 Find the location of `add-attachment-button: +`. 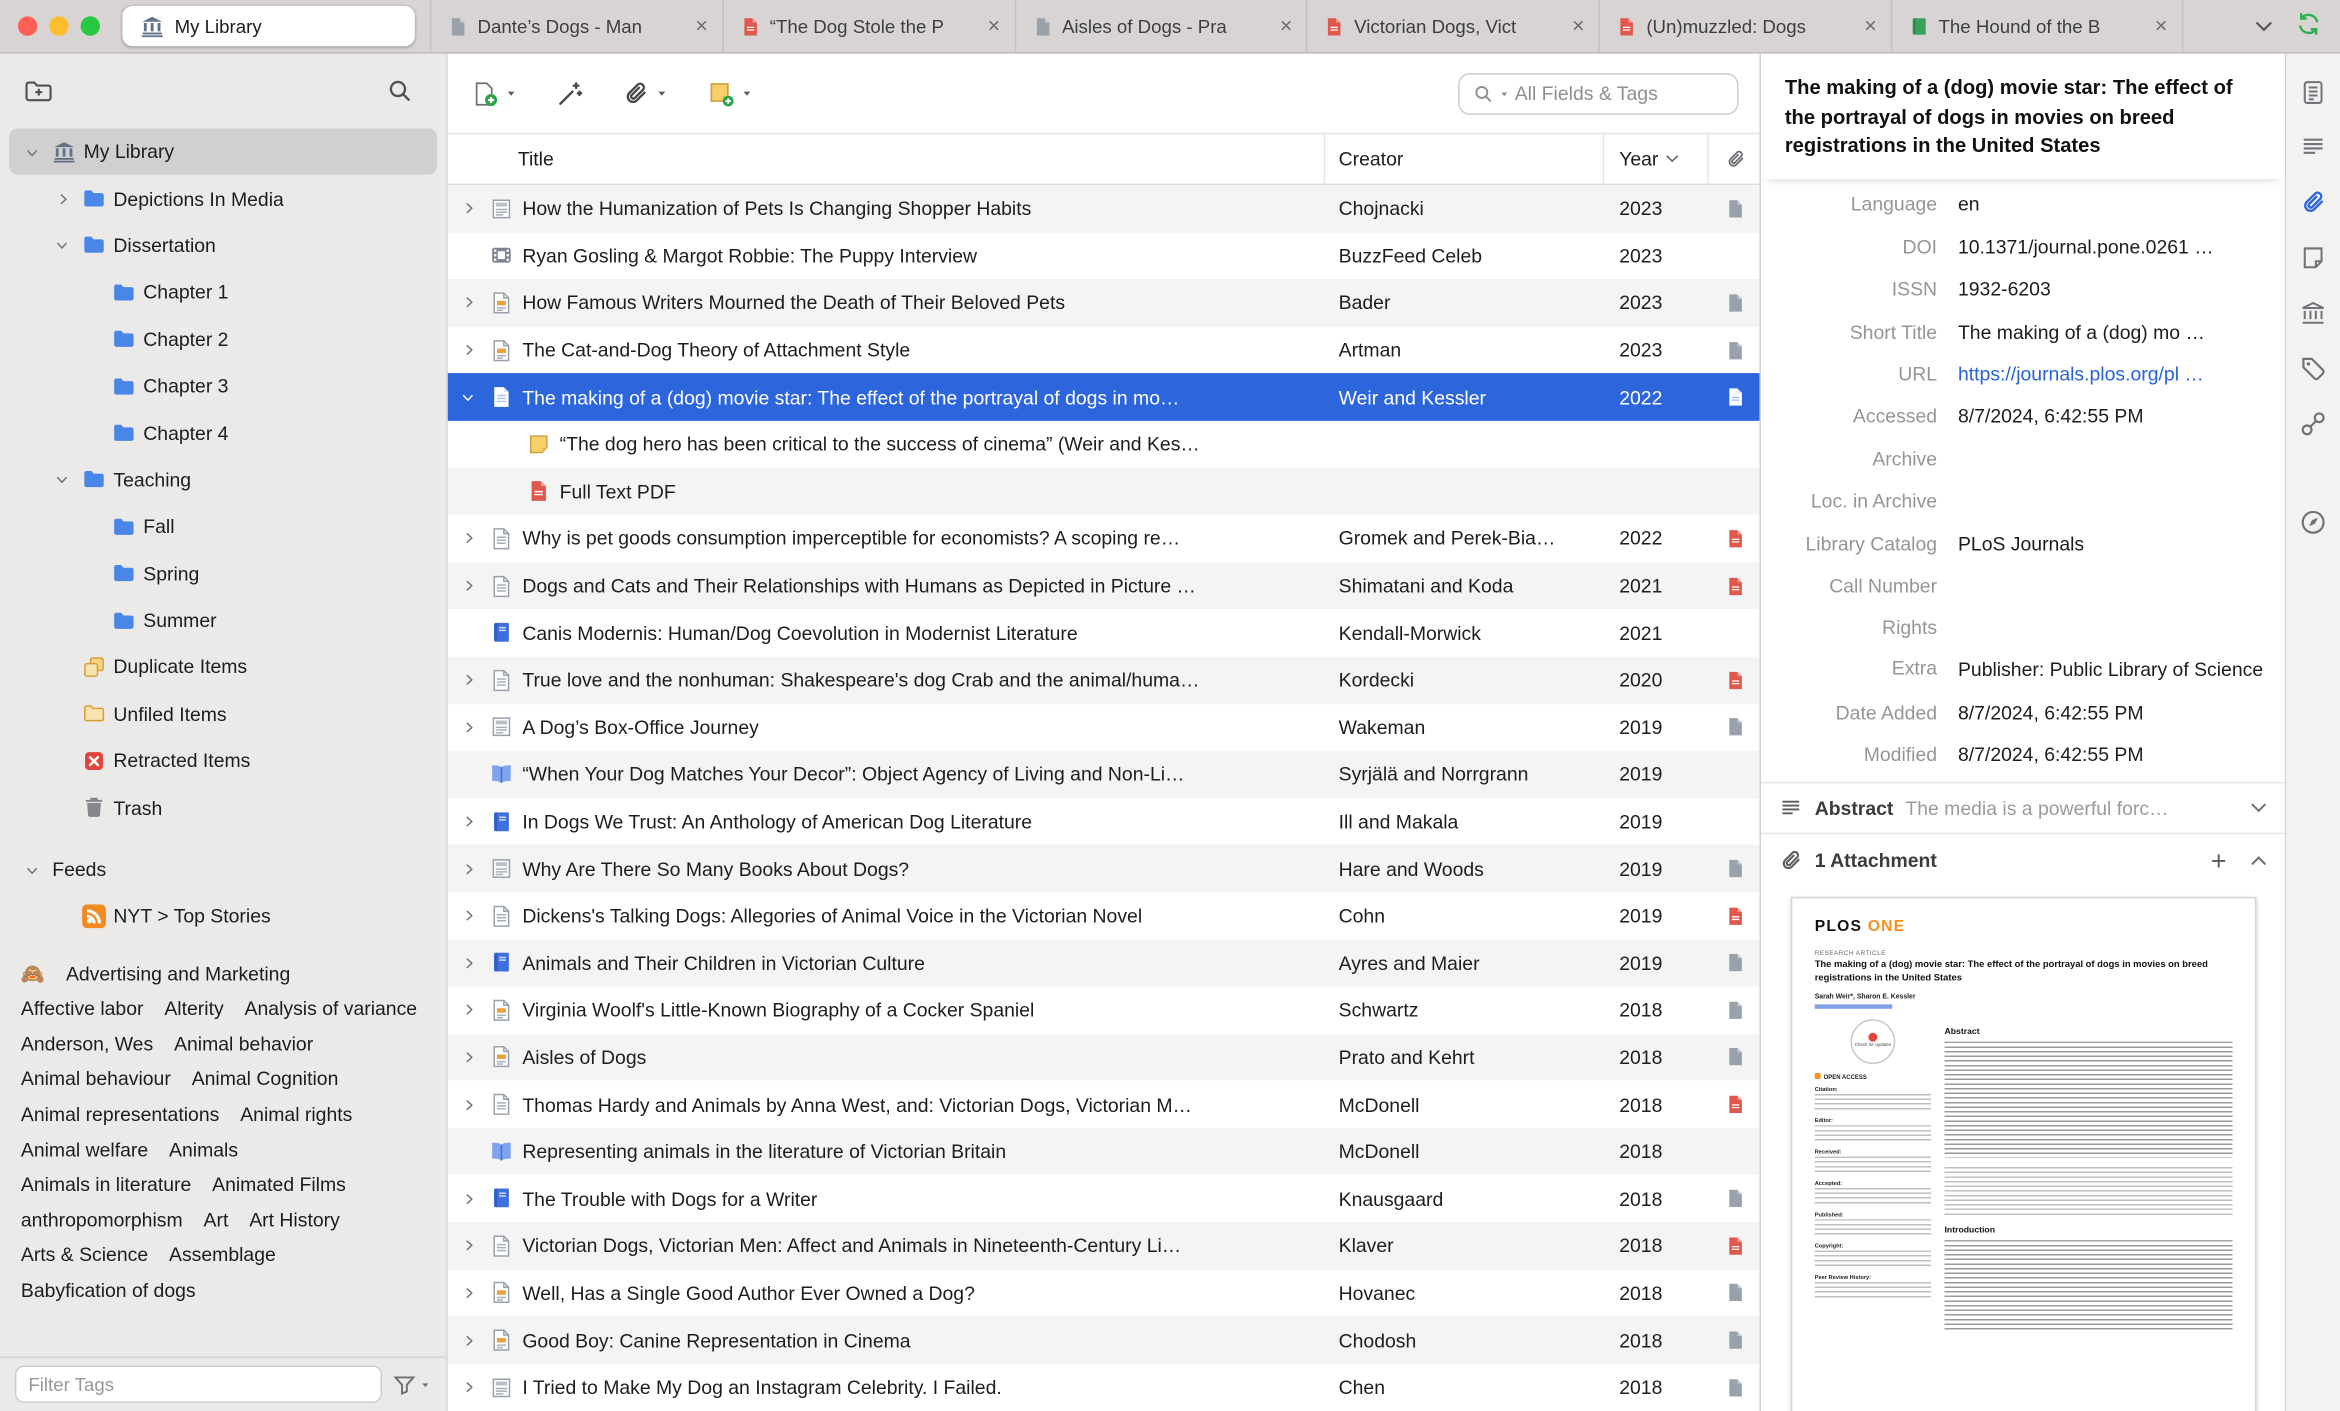

add-attachment-button: + is located at coordinates (2219, 860).